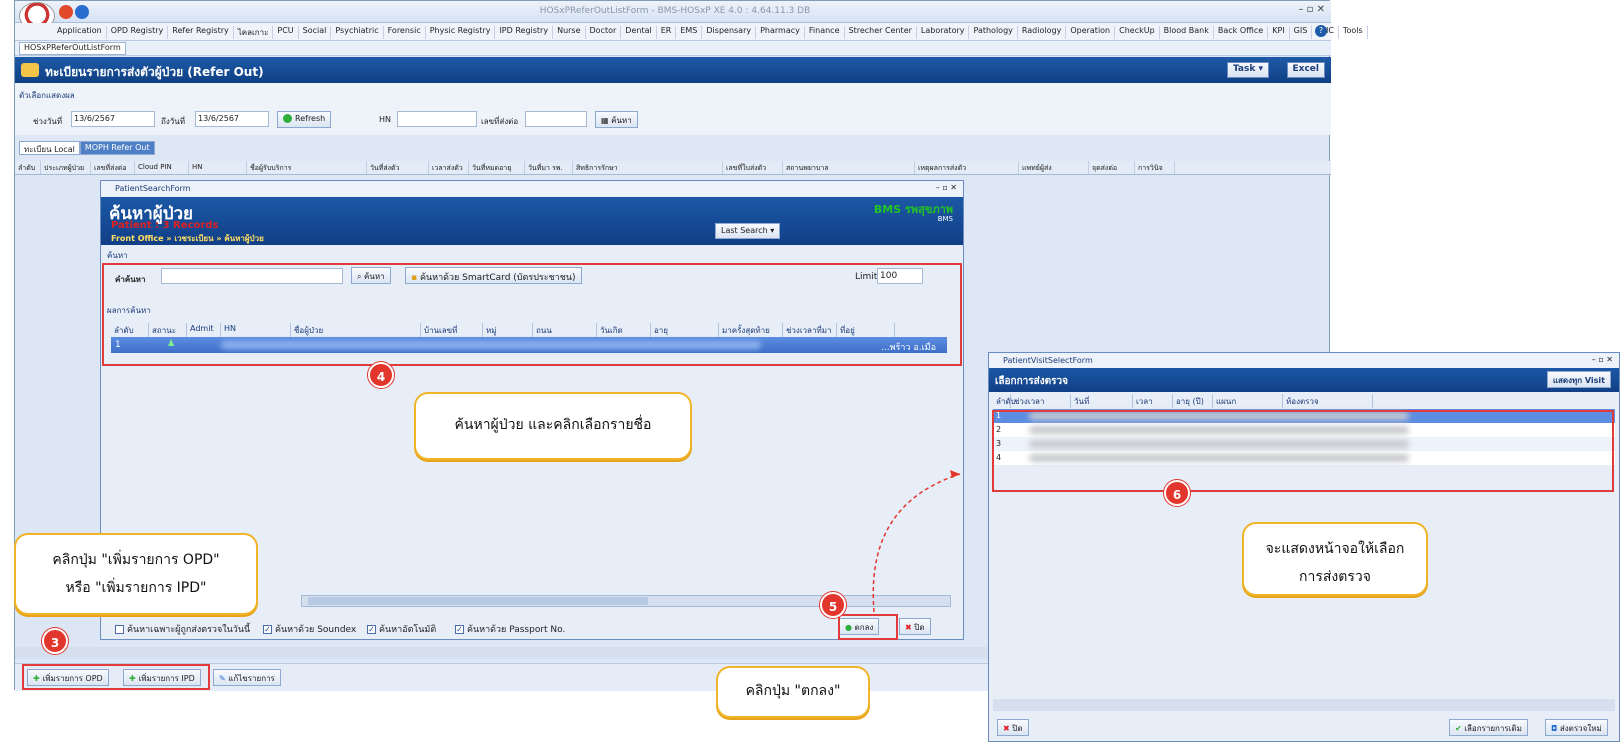 The height and width of the screenshot is (744, 1622). I want to click on step-4-badge: 4, so click(381, 375).